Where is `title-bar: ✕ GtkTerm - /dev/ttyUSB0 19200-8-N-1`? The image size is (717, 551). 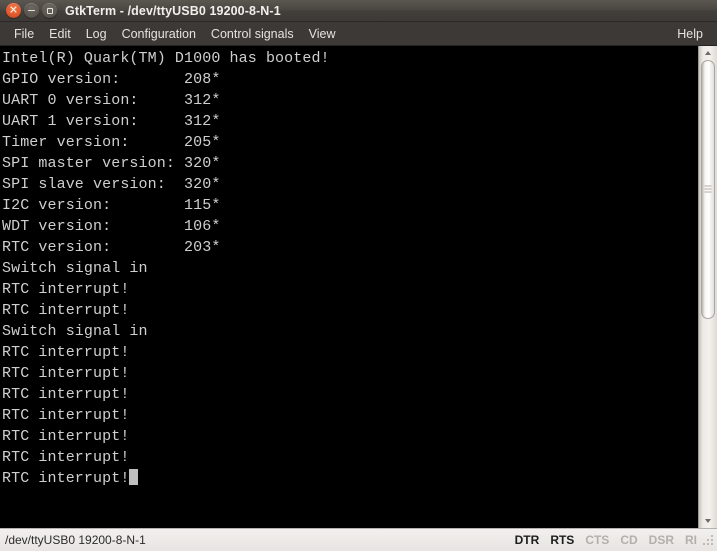 title-bar: ✕ GtkTerm - /dev/ttyUSB0 19200-8-N-1 is located at coordinates (358, 11).